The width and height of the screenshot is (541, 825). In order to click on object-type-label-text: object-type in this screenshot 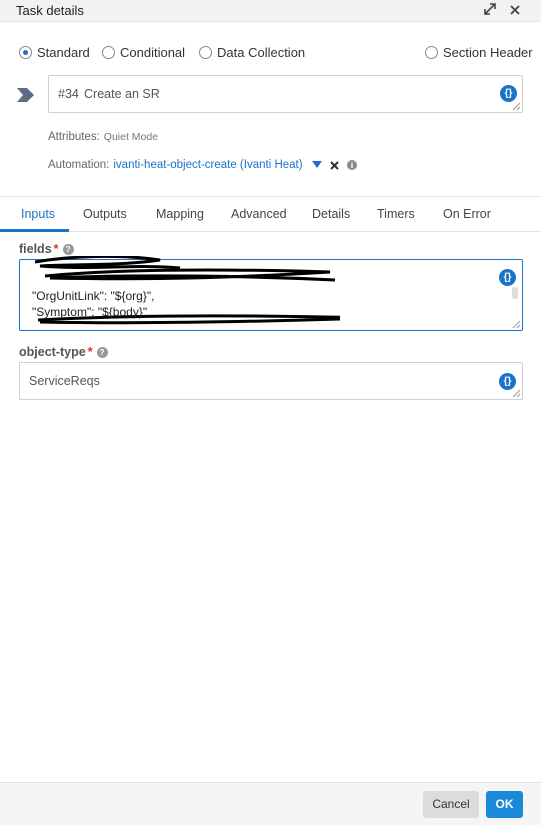, I will do `click(52, 352)`.